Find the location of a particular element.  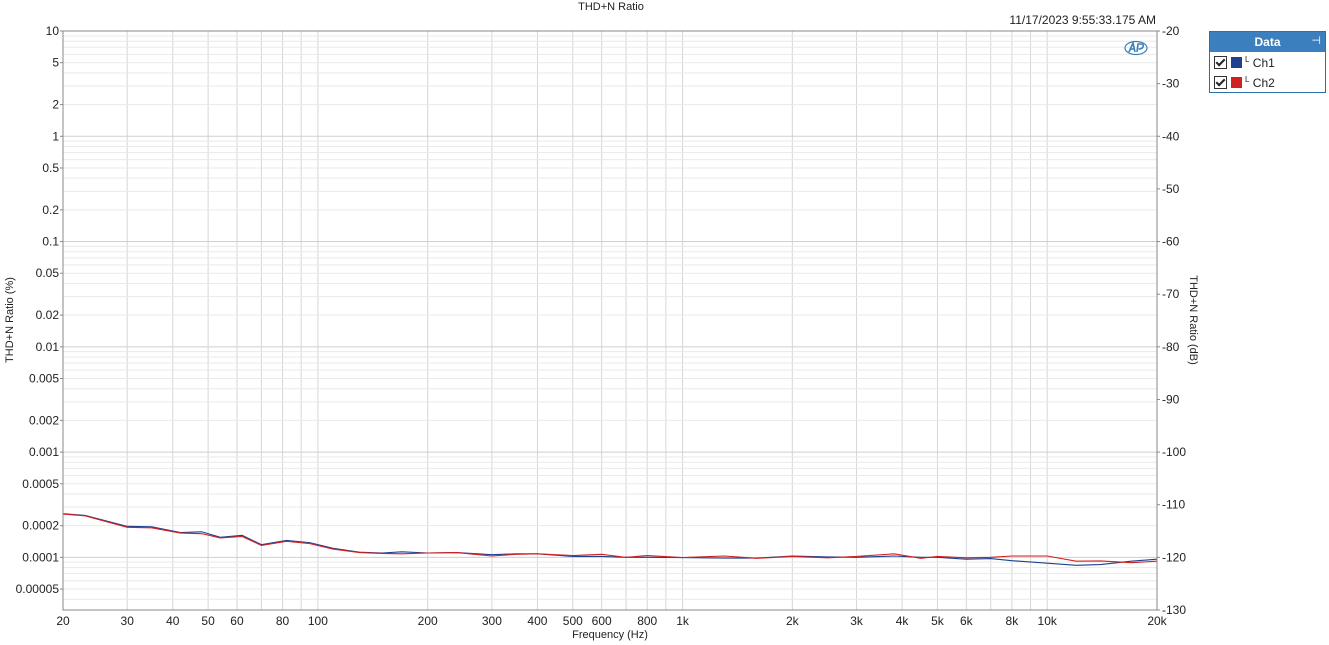

x-tick-label: 8k is located at coordinates (1013, 621).